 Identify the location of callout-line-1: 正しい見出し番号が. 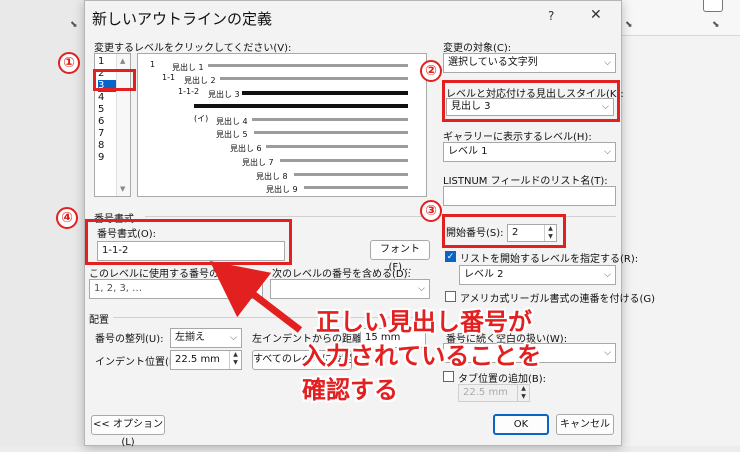
(424, 322).